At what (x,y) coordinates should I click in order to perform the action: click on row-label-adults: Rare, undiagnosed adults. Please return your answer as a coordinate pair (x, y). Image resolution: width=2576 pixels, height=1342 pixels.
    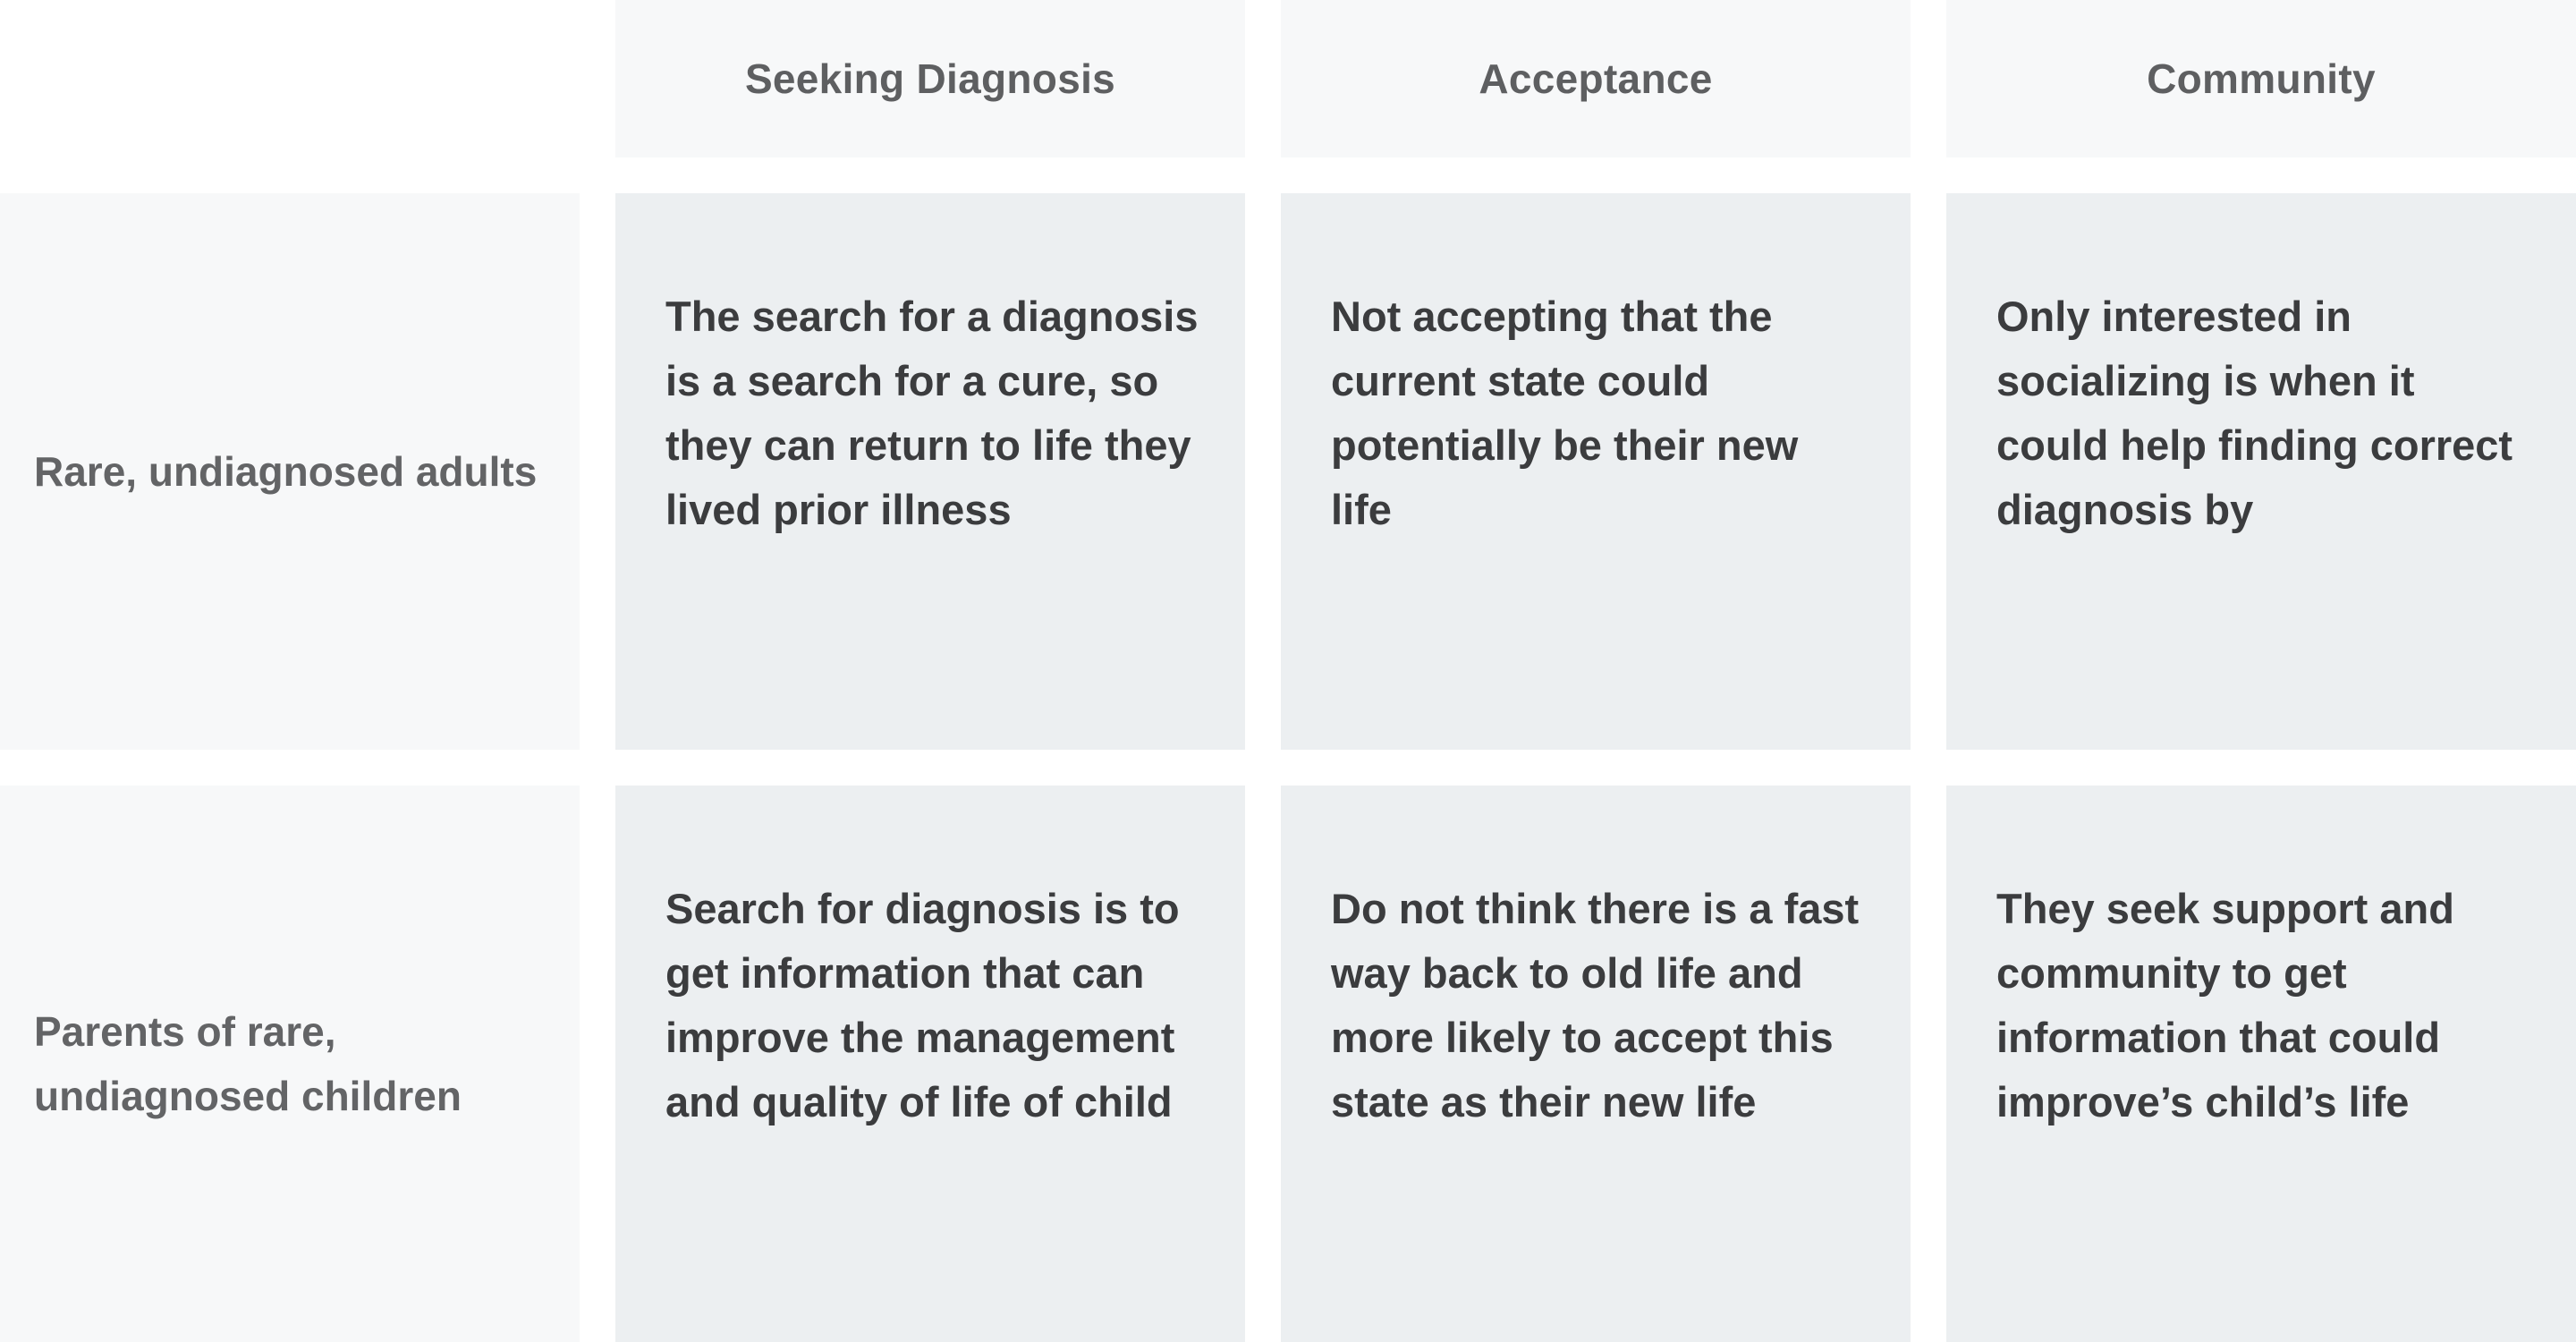
    Looking at the image, I should click on (290, 472).